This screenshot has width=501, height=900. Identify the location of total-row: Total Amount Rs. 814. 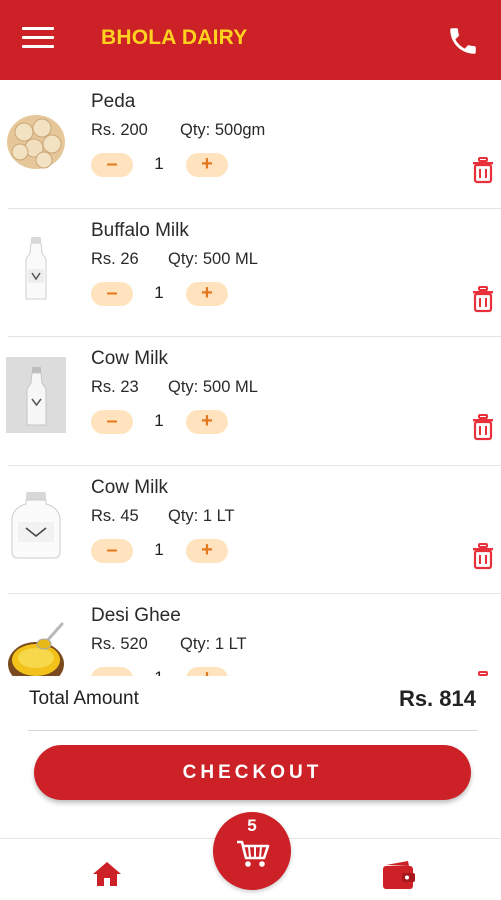
(250, 701).